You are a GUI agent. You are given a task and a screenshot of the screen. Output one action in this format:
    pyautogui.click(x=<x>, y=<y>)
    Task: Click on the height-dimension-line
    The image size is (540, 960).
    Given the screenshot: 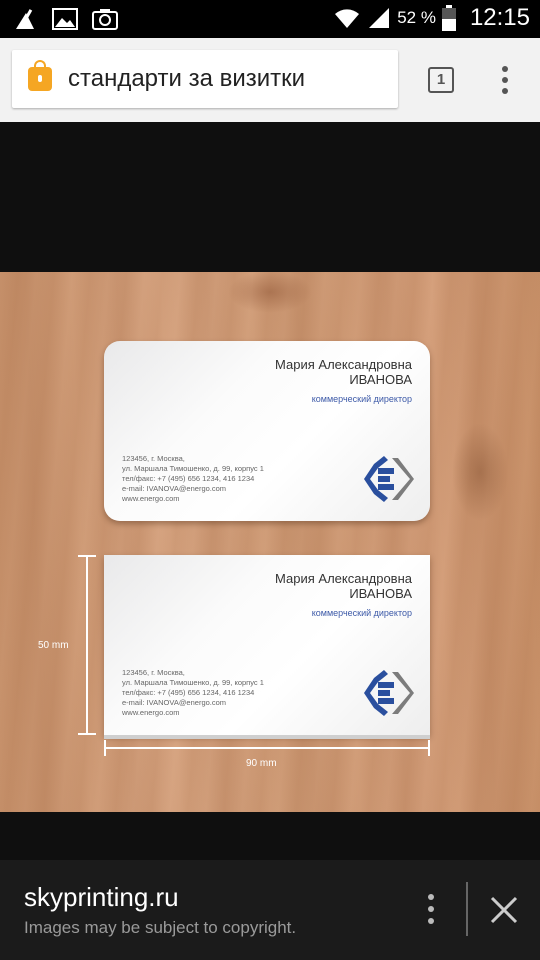 What is the action you would take?
    pyautogui.click(x=87, y=645)
    